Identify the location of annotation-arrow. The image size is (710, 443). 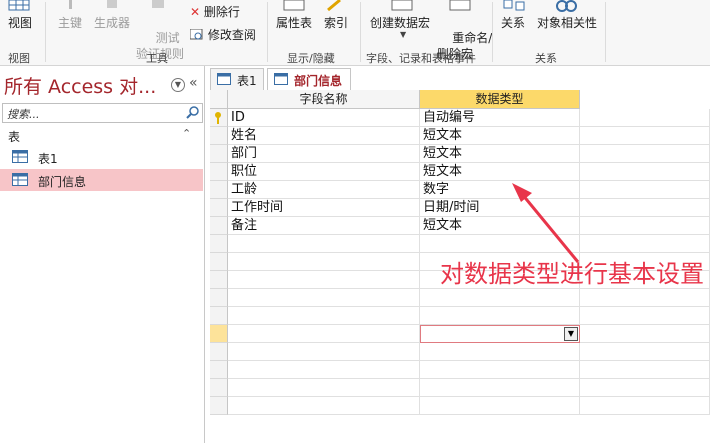
(546, 223).